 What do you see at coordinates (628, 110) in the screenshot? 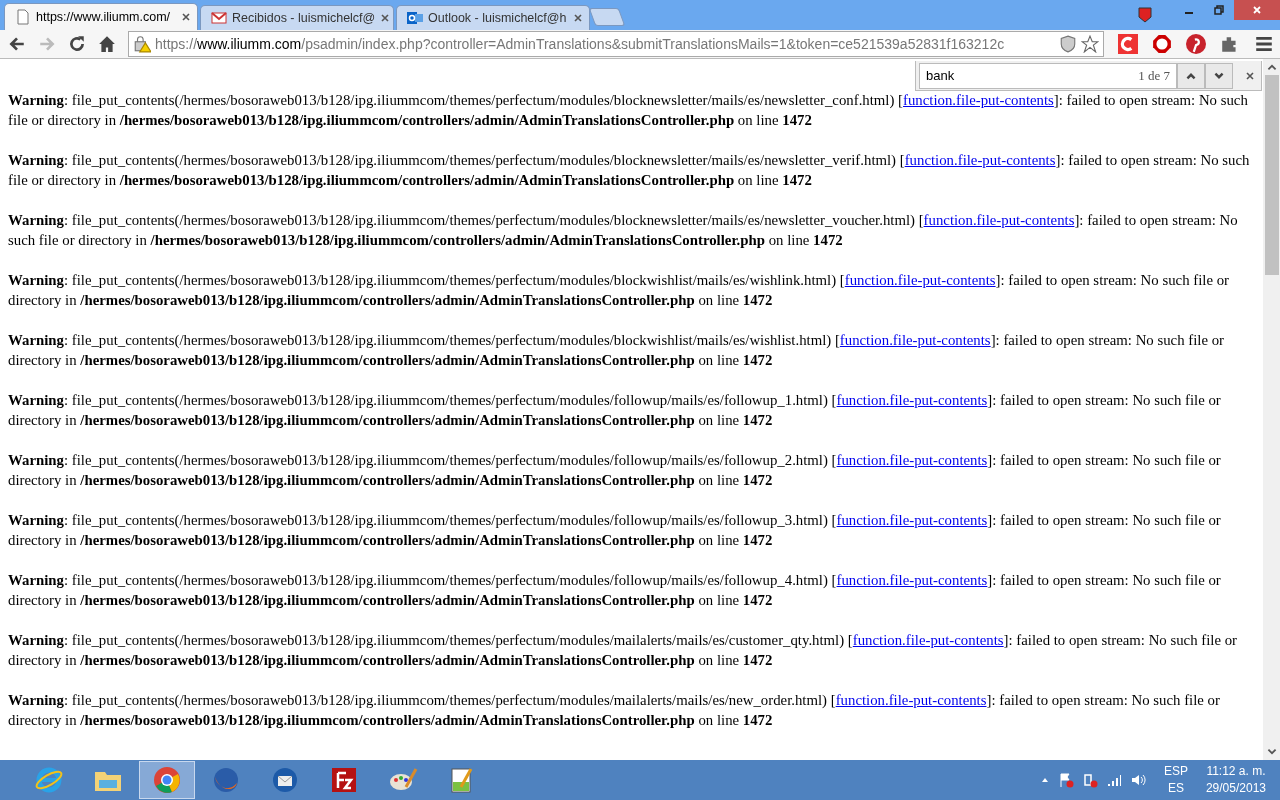
I see `warning-message: Warning: file_put_contents(/hermes/bosoraweb013/b128/ipg.iliummcom/themes/perfectum/modules/blocknewsletter/mails/es/newsletter_conf.html) [function.file-put-contents]: failed to open stream: No such file or directory in /hermes/bosoraweb013/b128/ipg.iliummcom/controllers/admin/AdminTranslationsController.php on line 1472` at bounding box center [628, 110].